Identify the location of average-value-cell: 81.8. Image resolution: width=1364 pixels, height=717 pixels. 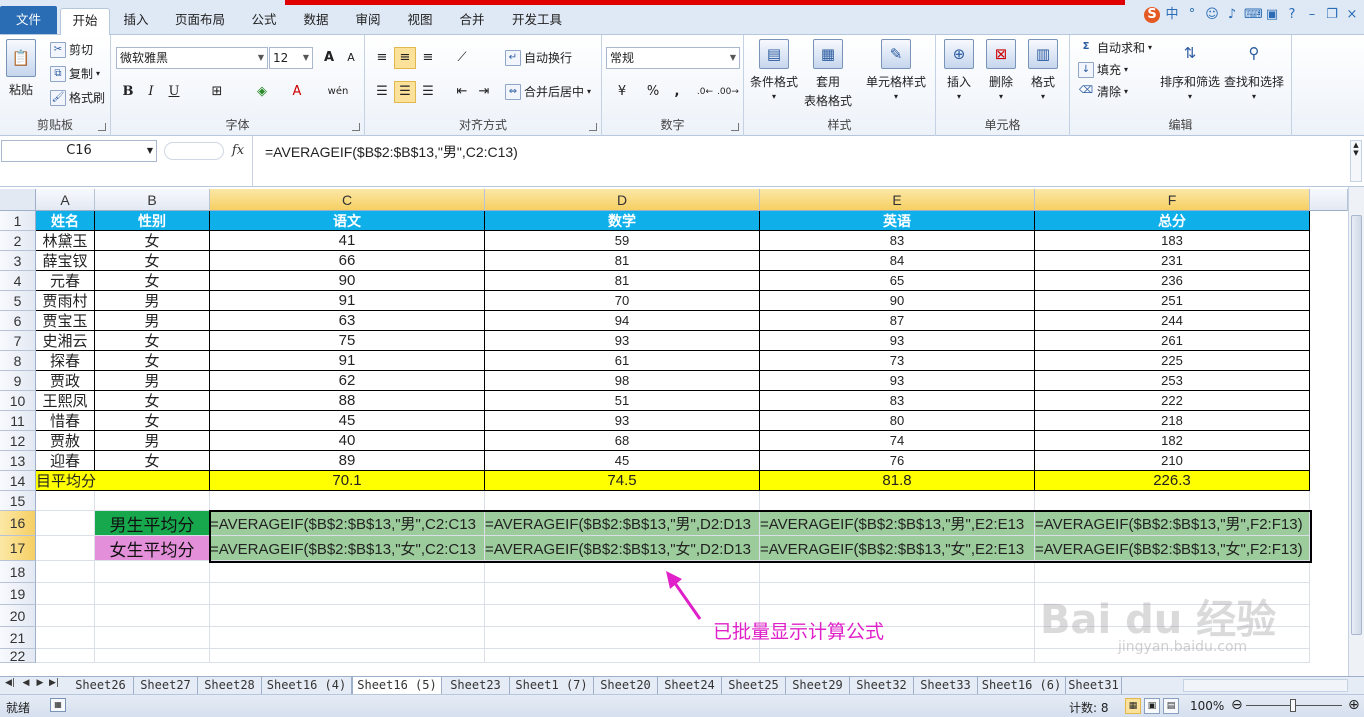
(897, 481).